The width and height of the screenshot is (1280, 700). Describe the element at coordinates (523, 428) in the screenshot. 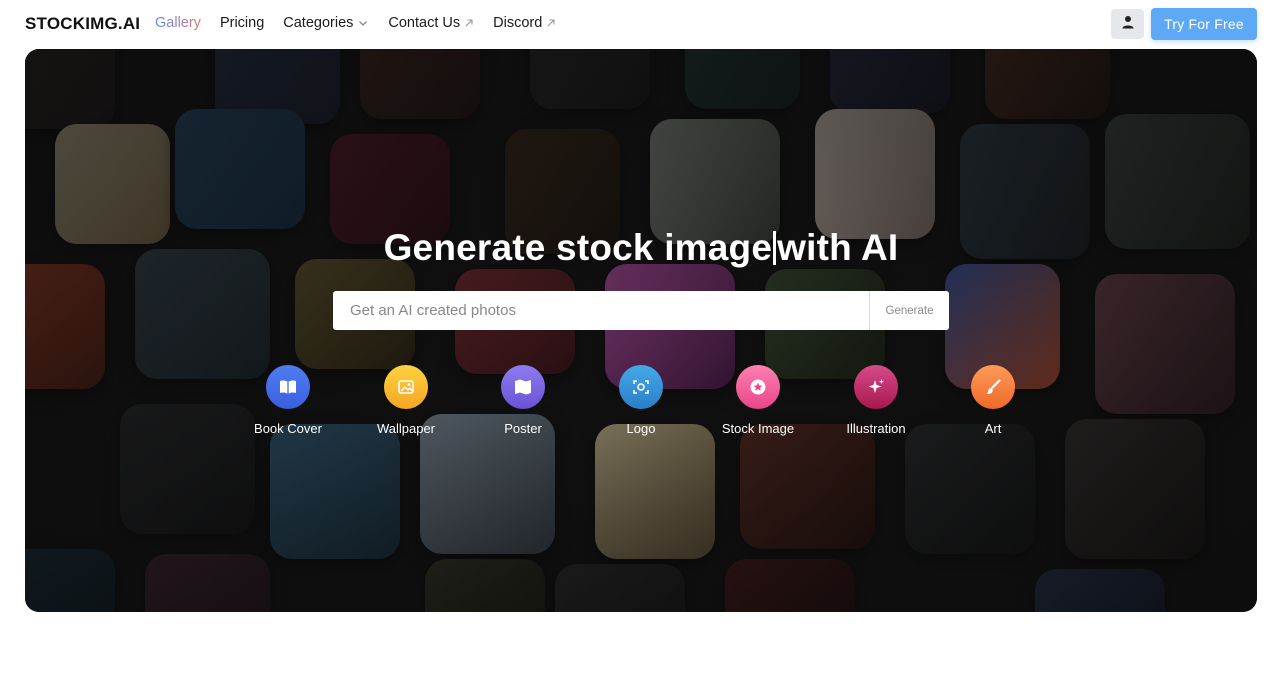

I see `category-label: Poster` at that location.